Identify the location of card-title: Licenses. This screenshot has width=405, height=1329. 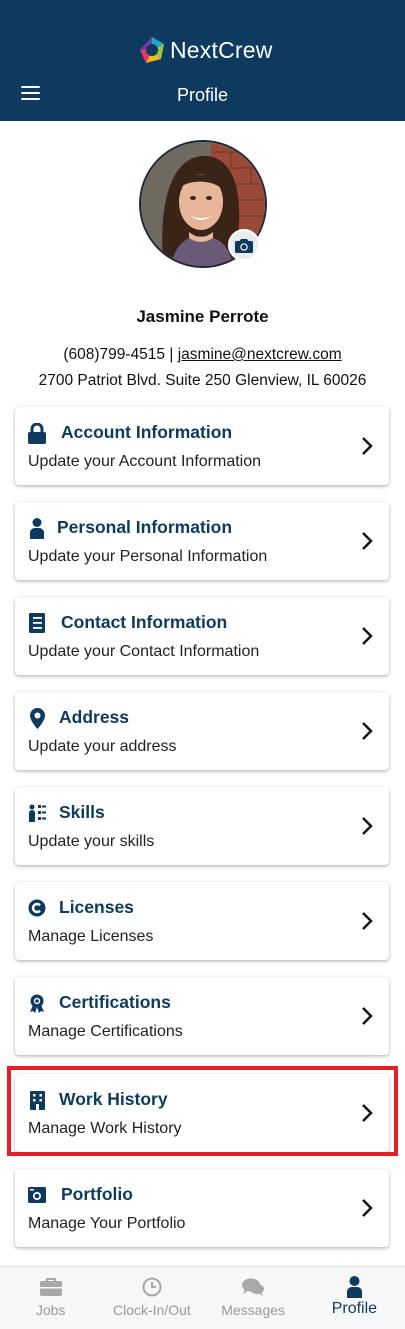
(96, 907).